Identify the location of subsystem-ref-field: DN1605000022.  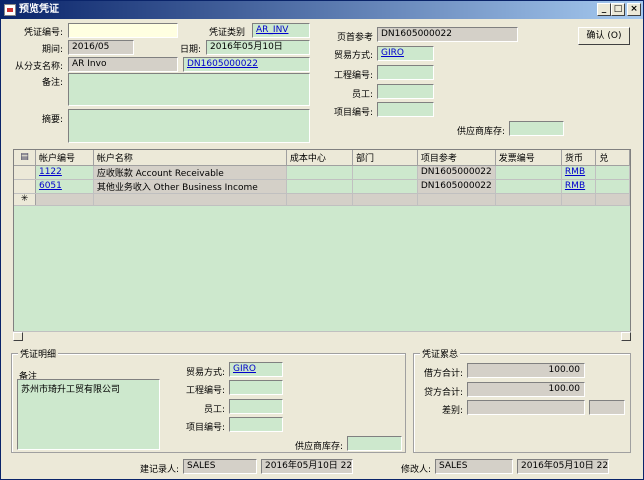
(246, 64).